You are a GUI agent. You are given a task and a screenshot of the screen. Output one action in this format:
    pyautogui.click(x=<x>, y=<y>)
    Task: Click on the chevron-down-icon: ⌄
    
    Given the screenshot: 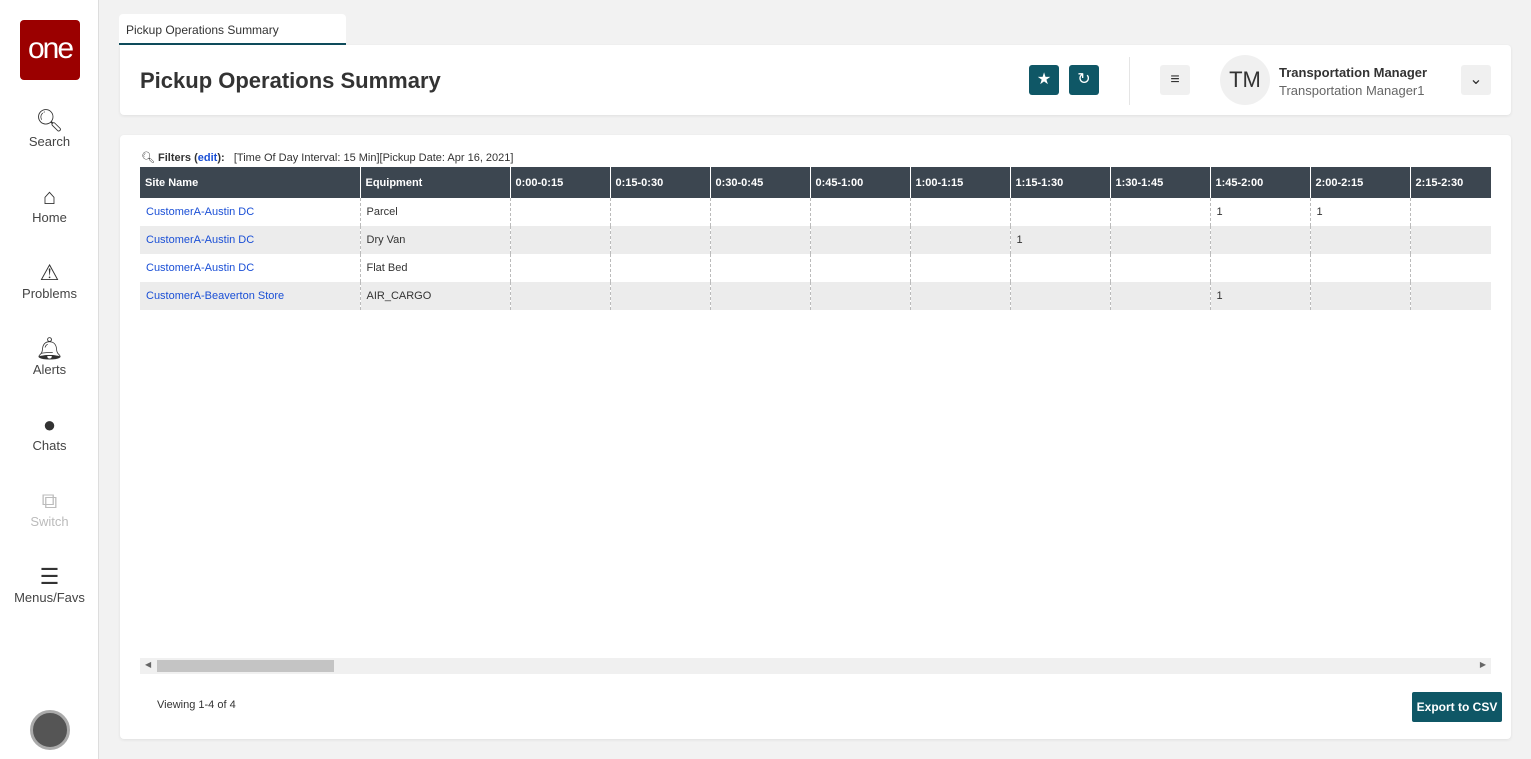 What is the action you would take?
    pyautogui.click(x=1476, y=79)
    